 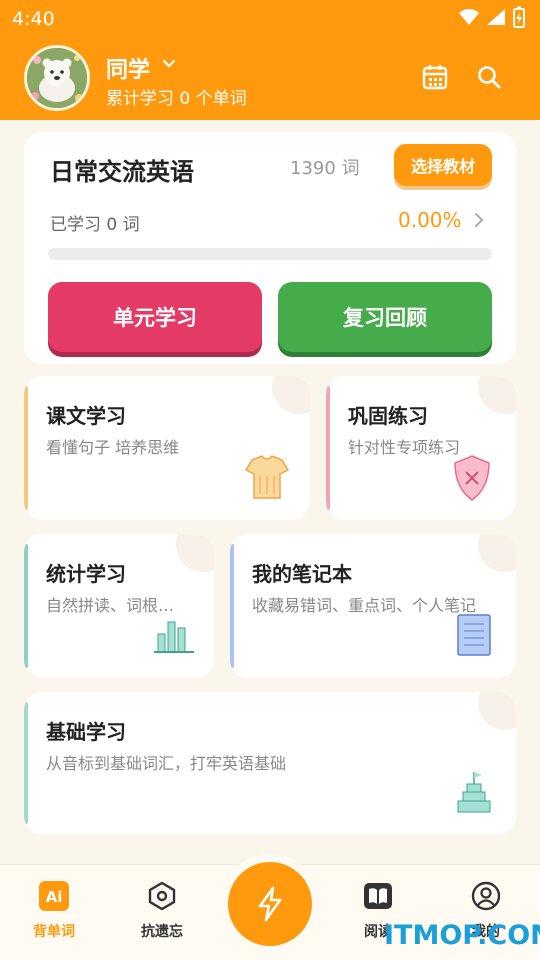 I want to click on app-header: 4:40 同学 累计学习 0 个单词, so click(x=270, y=60).